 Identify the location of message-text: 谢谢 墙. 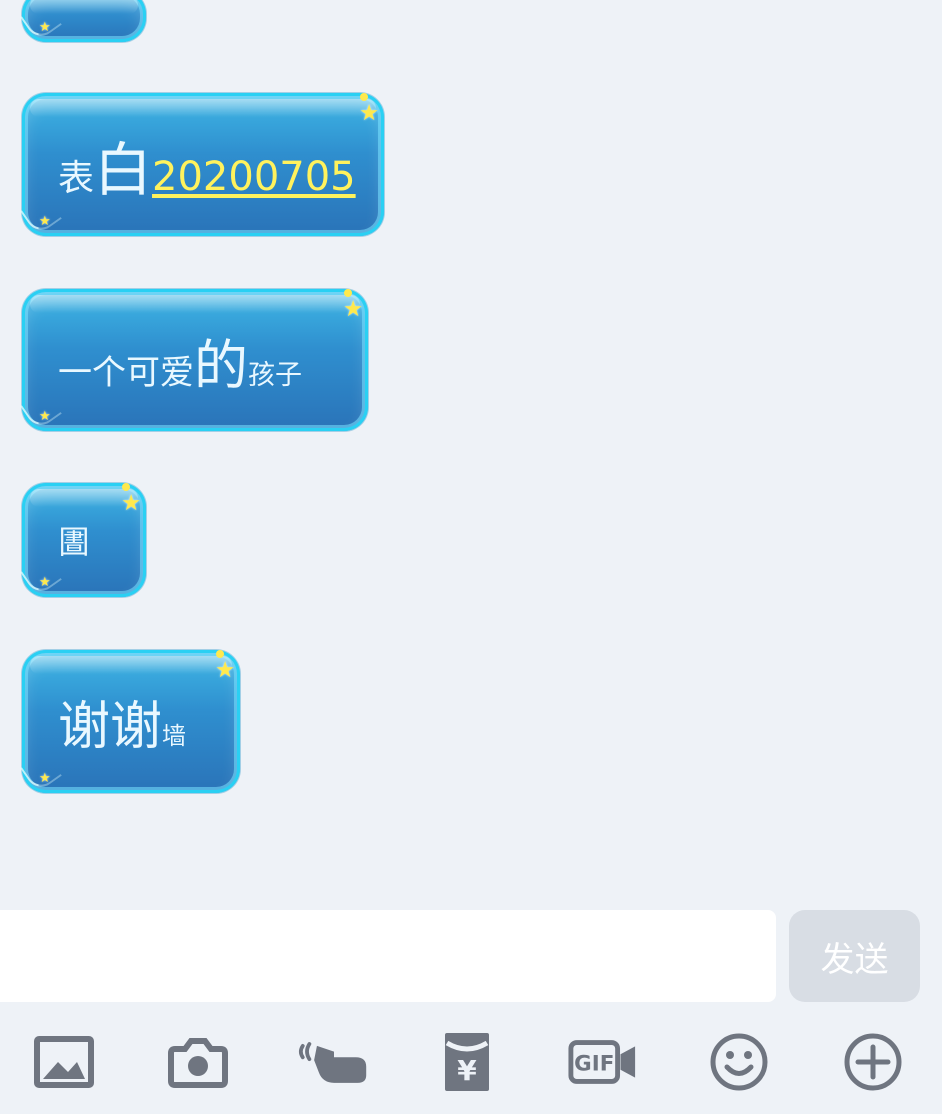
(122, 721).